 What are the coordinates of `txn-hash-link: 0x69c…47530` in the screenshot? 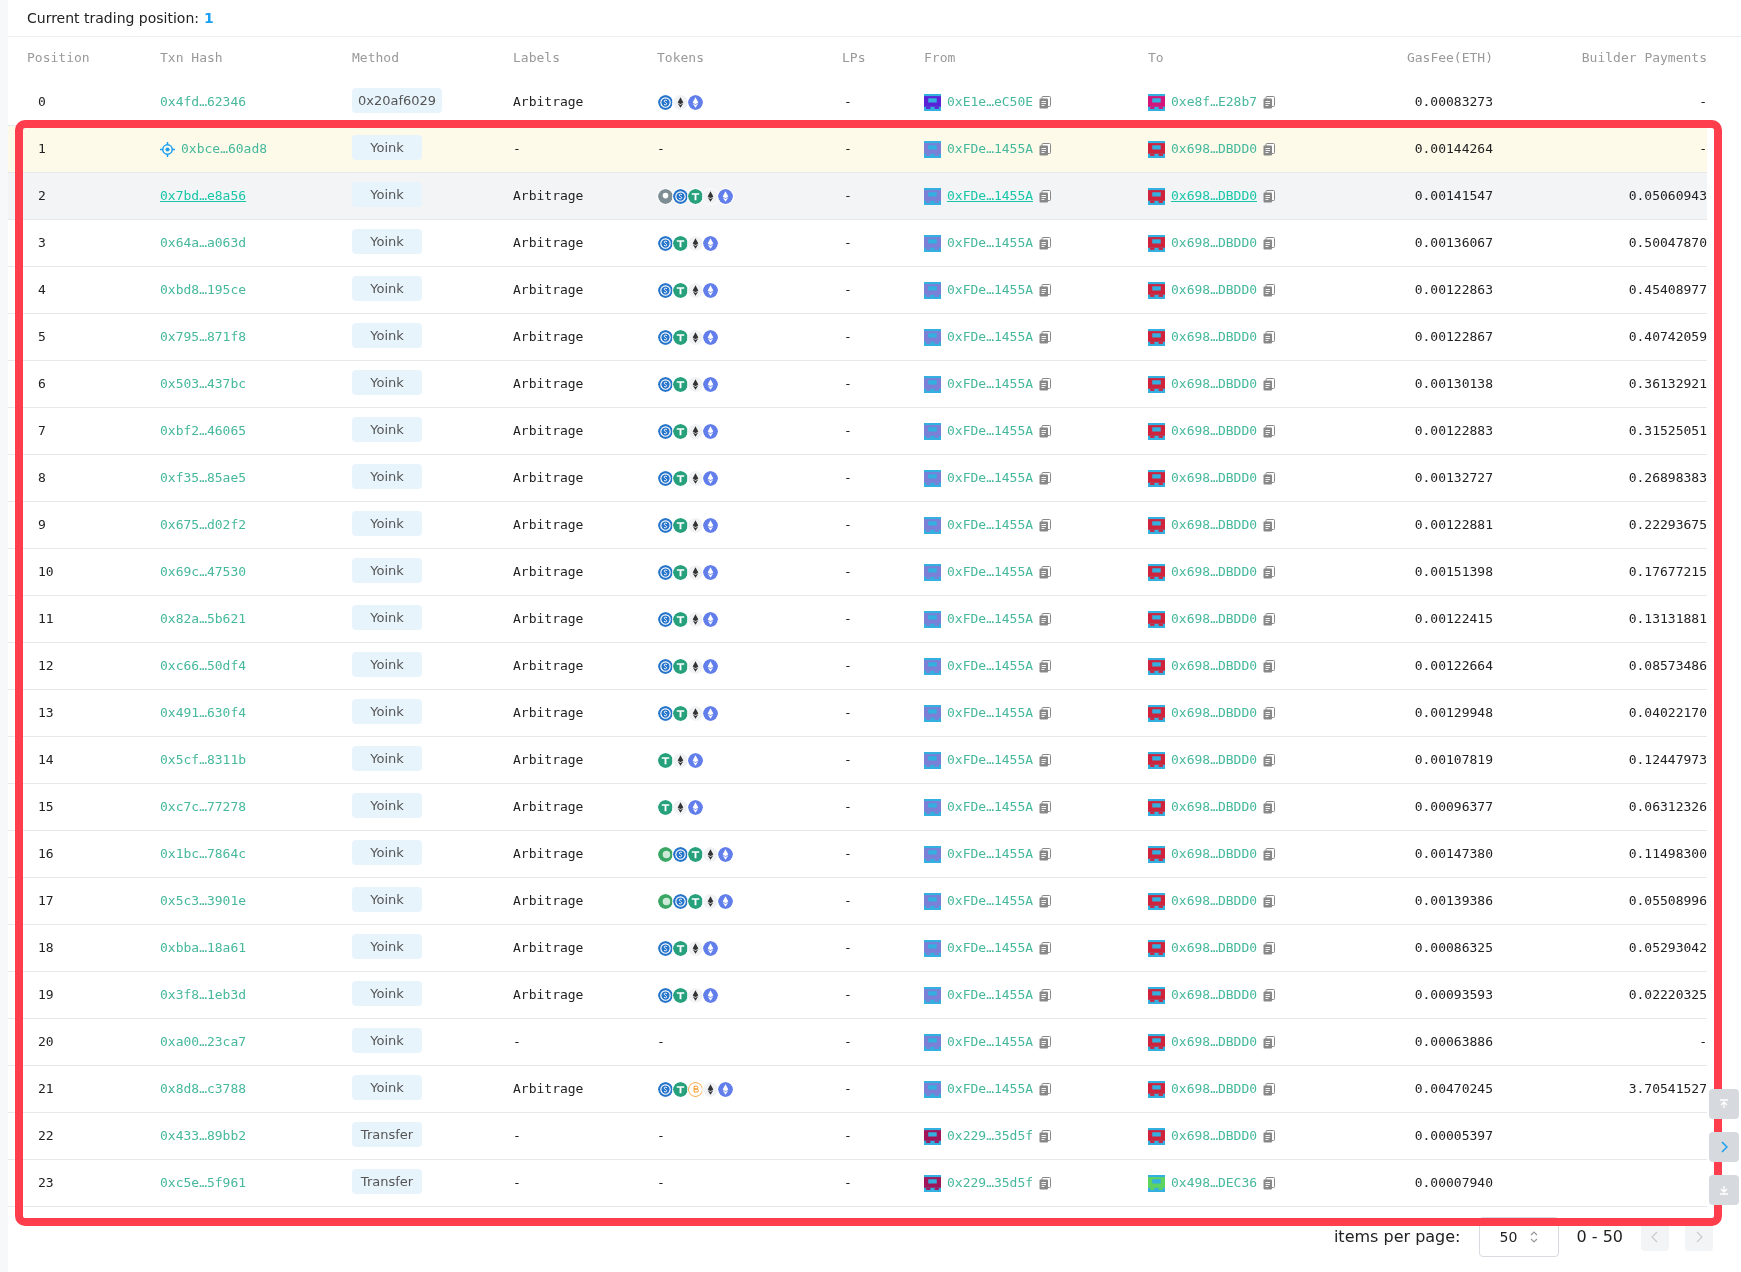 It's located at (203, 572).